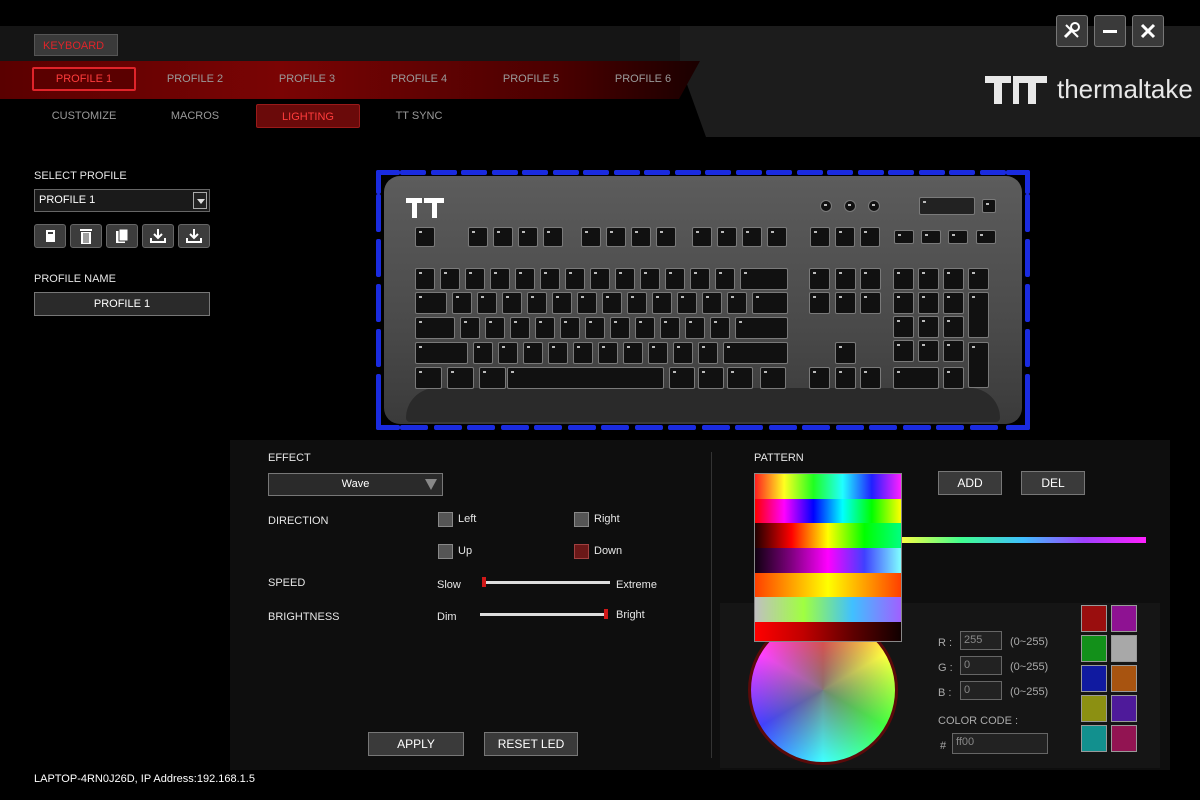 Image resolution: width=1200 pixels, height=800 pixels. Describe the element at coordinates (122, 304) in the screenshot. I see `profile-name-input: PROFILE 1` at that location.